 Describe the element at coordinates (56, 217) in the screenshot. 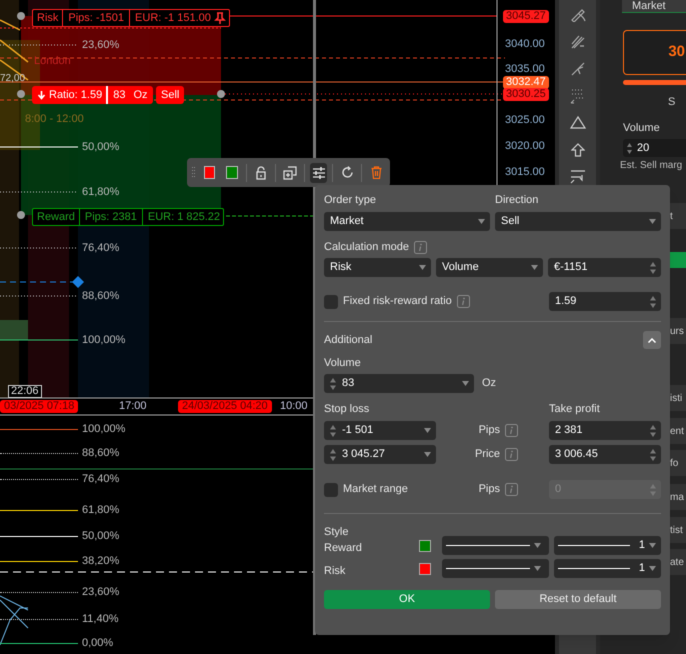

I see `label-title: Reward` at that location.